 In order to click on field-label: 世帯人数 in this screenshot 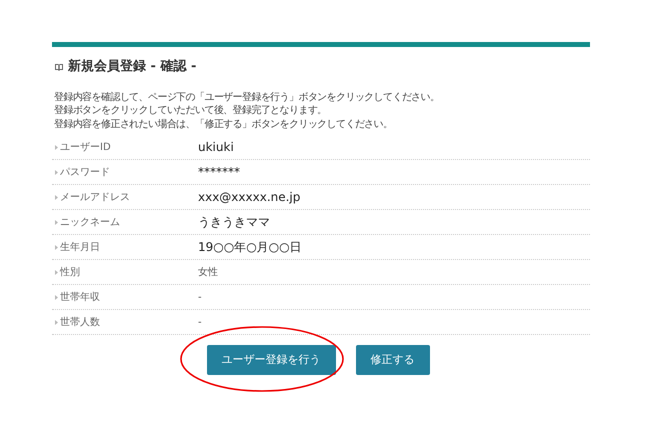, I will do `click(80, 323)`.